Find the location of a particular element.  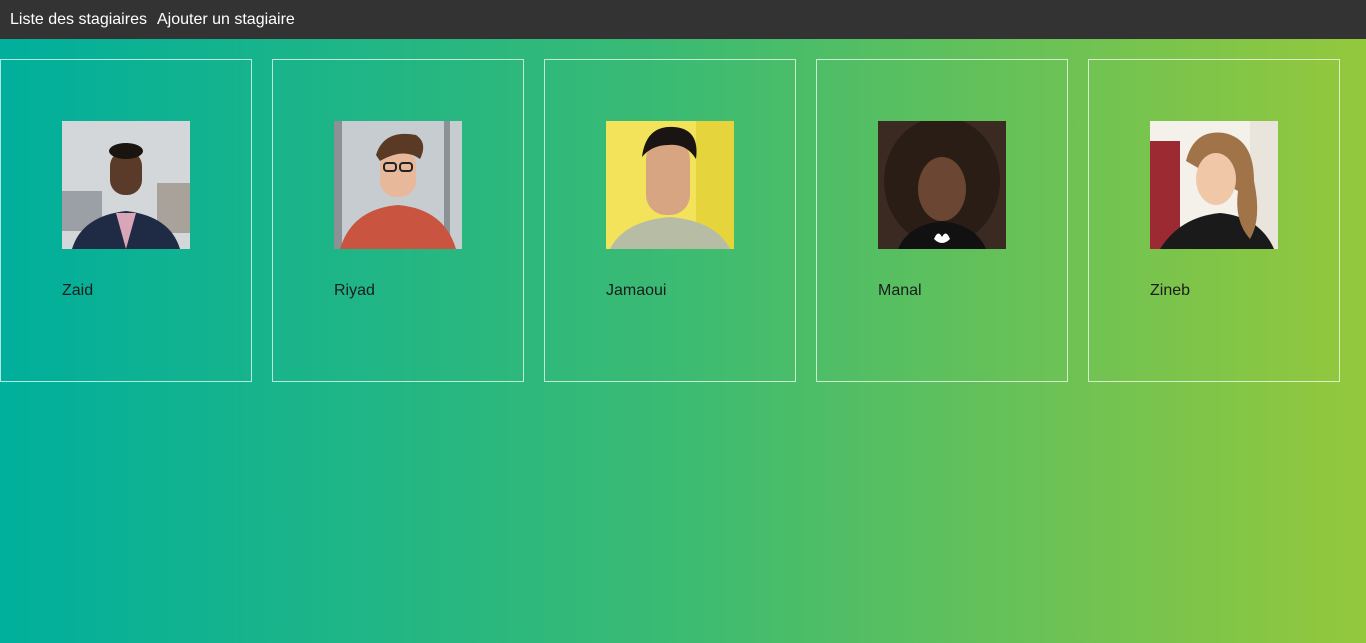

nav-link-trainee-list: Liste des stagiaires is located at coordinates (78, 20).